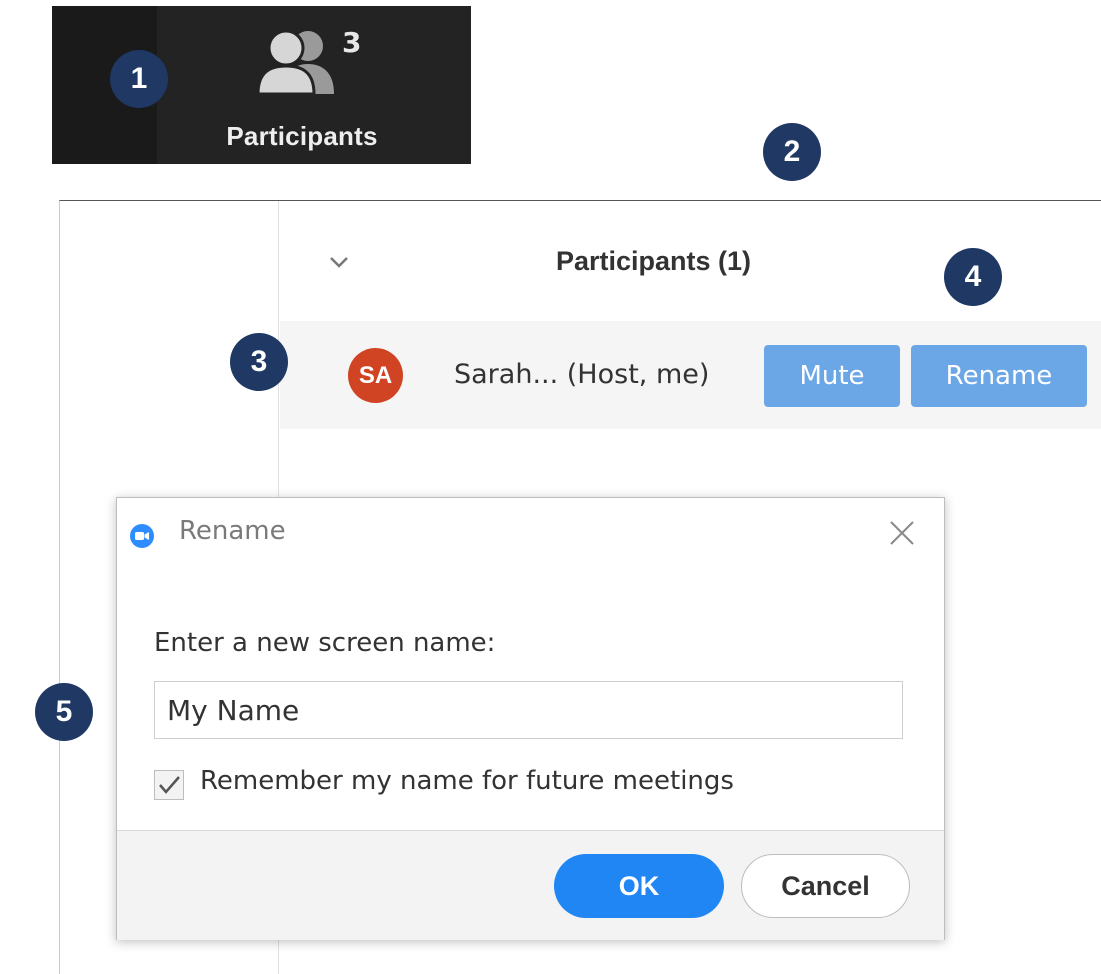 Image resolution: width=1101 pixels, height=974 pixels. I want to click on participants-toolbar-button: 3 Participants, so click(302, 91).